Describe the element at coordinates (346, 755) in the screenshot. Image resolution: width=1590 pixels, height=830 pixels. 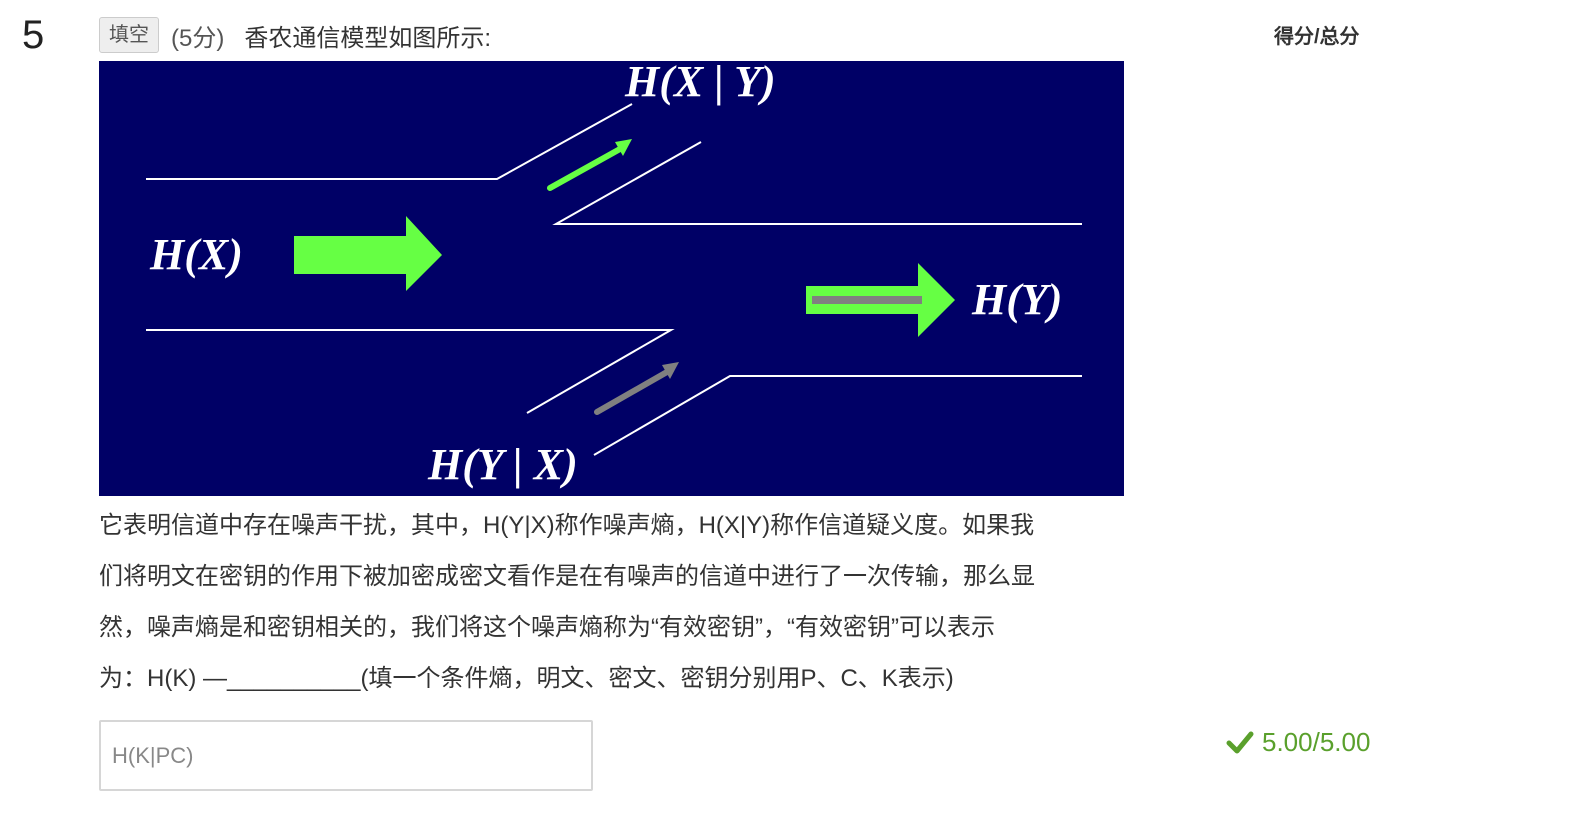
I see `answer-field: H(K|PC)` at that location.